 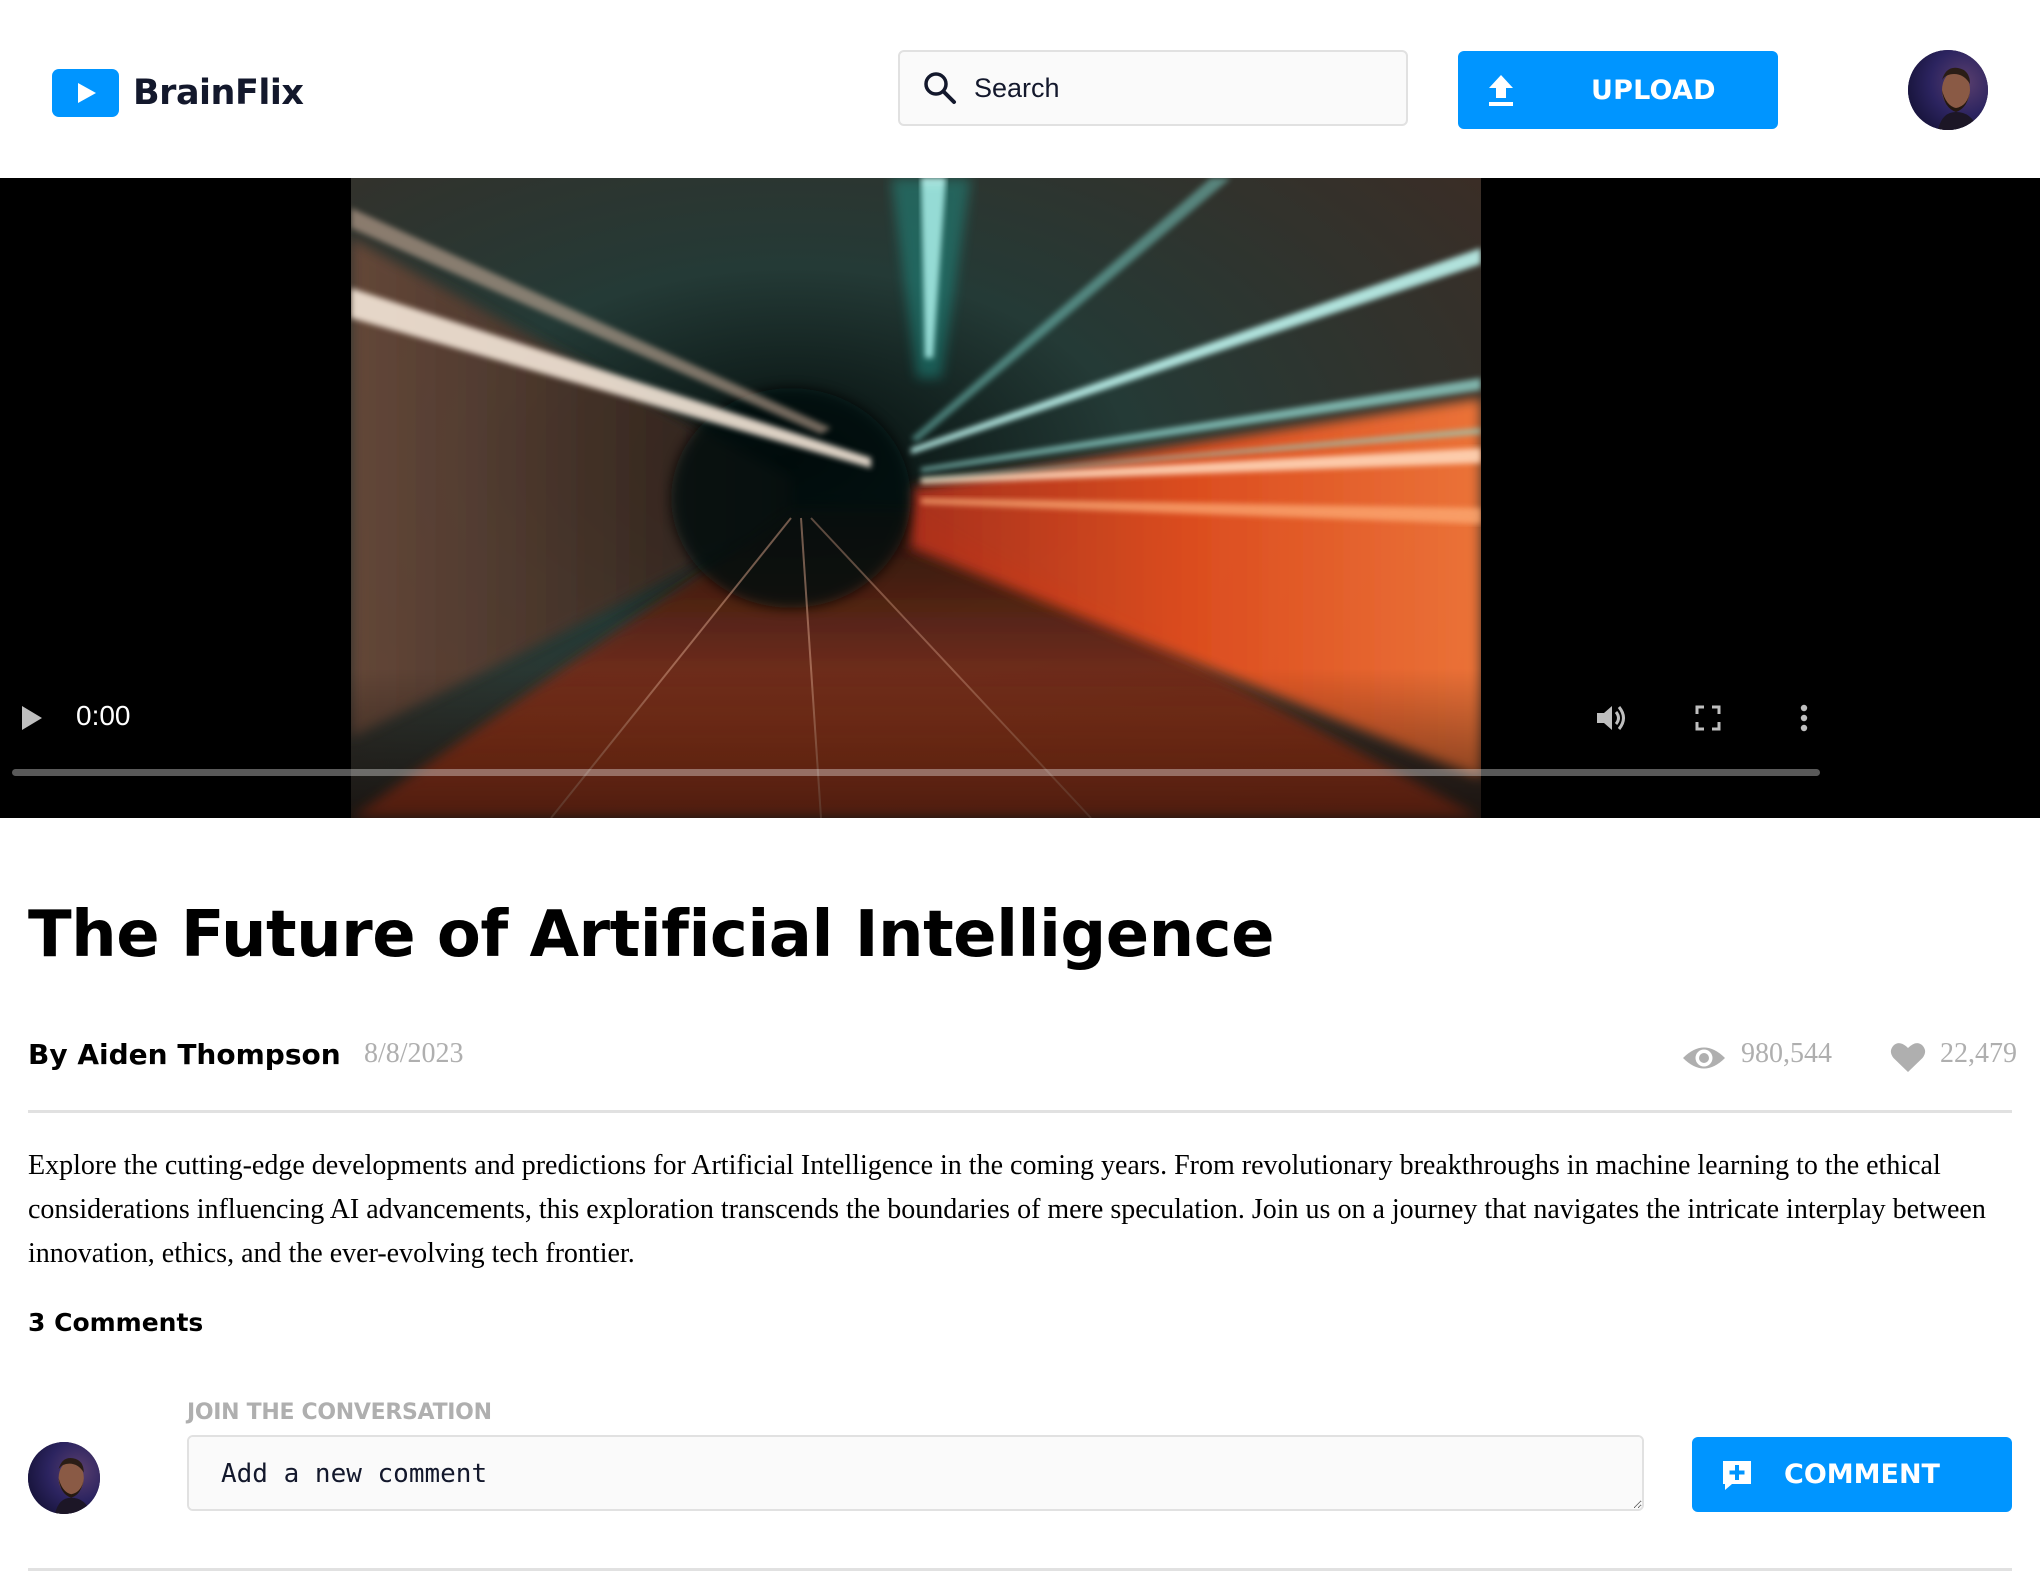 I want to click on search-icon, so click(x=940, y=88).